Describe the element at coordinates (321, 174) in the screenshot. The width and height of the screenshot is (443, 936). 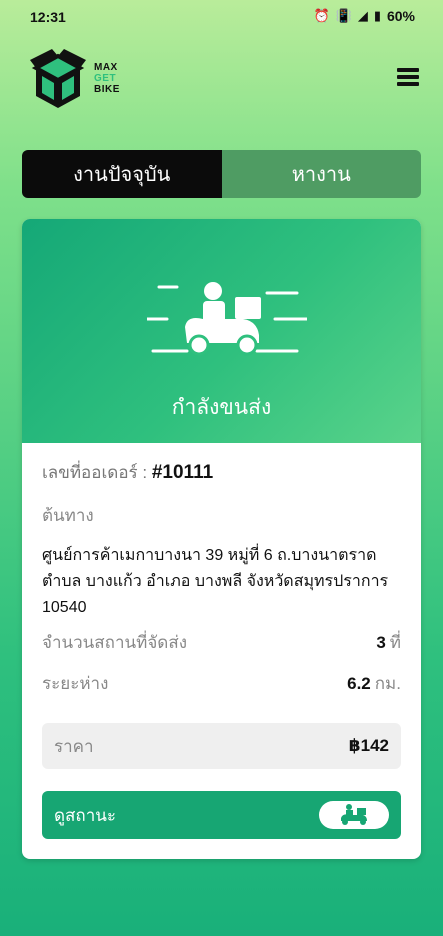
I see `tab-find-jobs: หางาน` at that location.